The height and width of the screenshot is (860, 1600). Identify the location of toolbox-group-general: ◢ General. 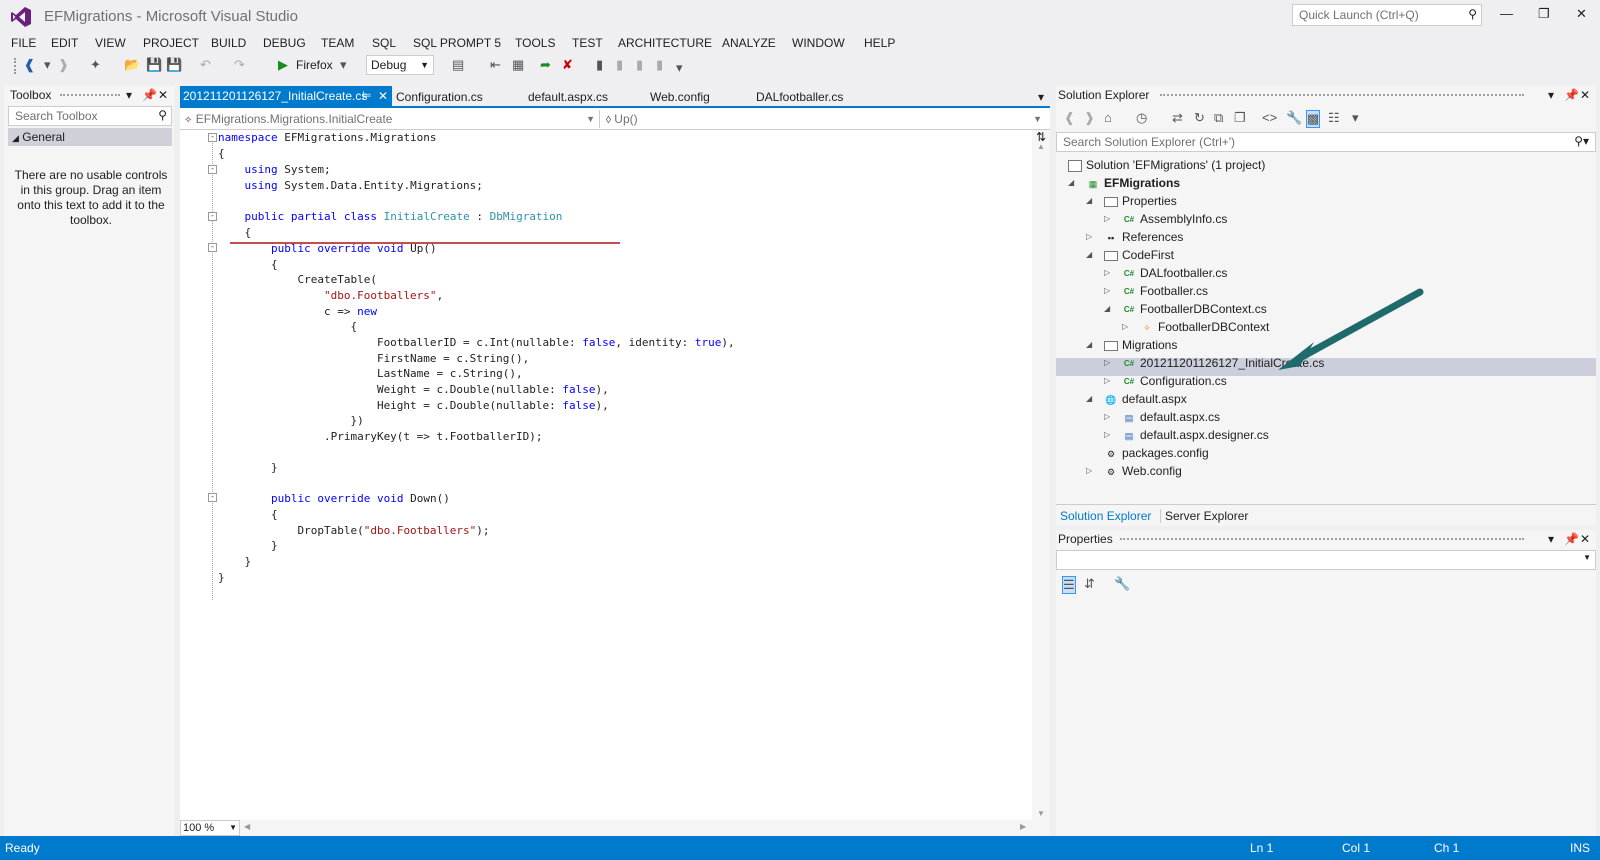
(90, 137).